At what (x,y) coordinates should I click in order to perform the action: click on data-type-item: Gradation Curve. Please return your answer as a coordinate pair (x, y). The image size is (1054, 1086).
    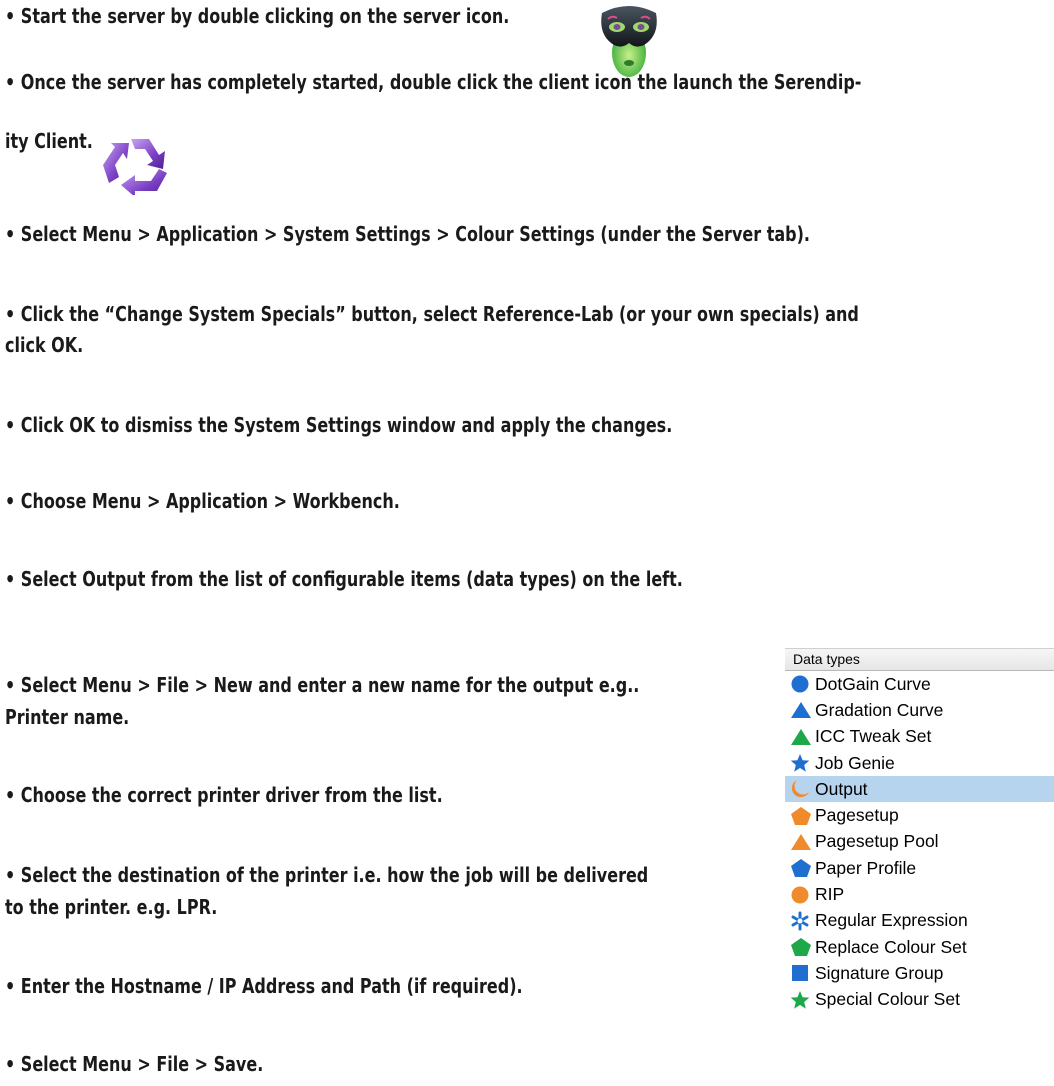
    Looking at the image, I should click on (919, 710).